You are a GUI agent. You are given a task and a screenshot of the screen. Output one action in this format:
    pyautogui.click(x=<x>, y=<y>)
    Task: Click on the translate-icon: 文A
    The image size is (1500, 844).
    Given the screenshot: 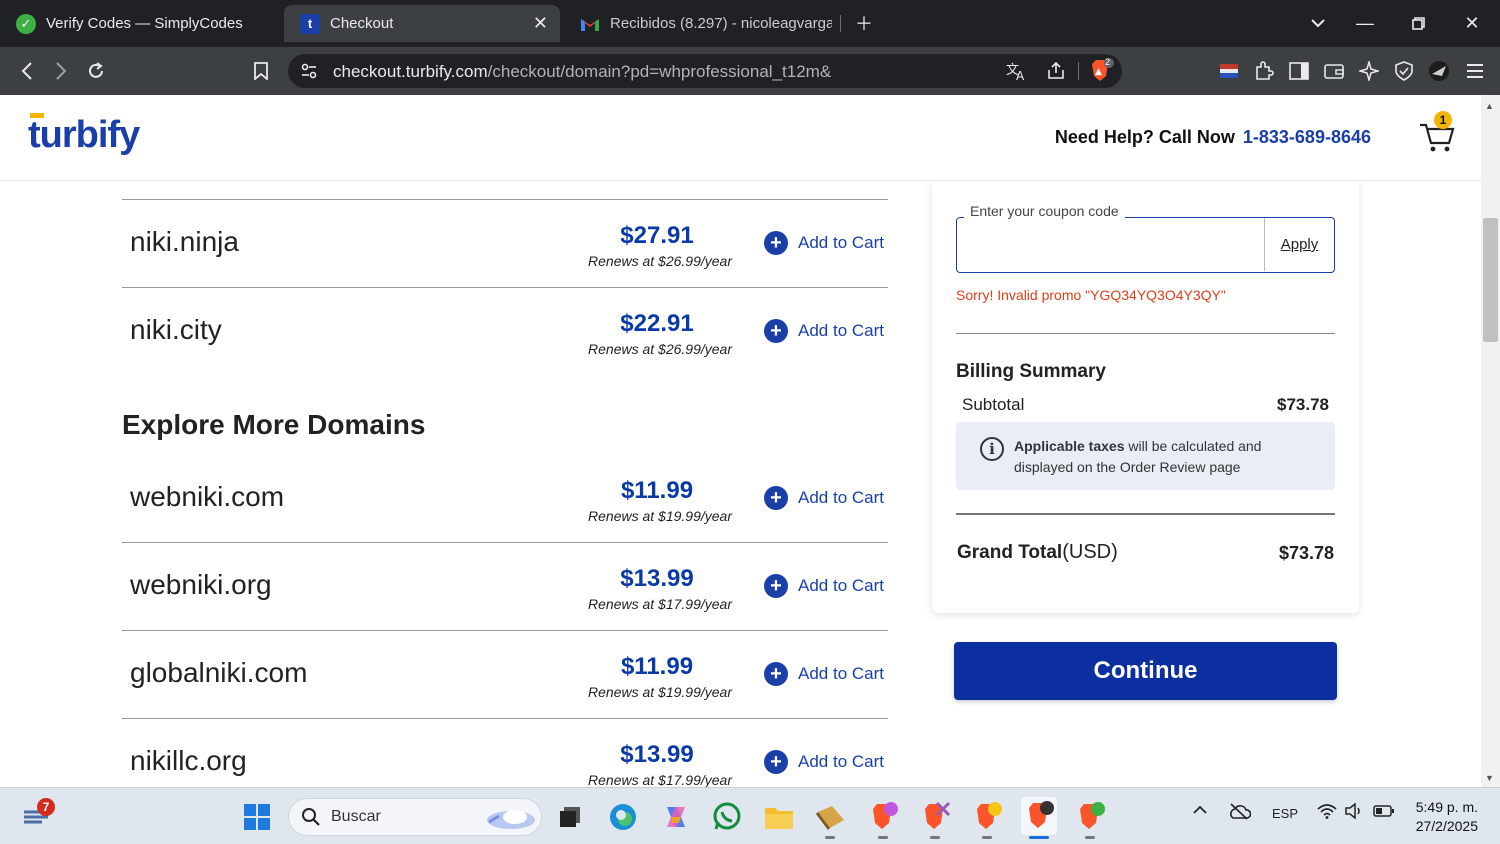 What is the action you would take?
    pyautogui.click(x=1017, y=73)
    